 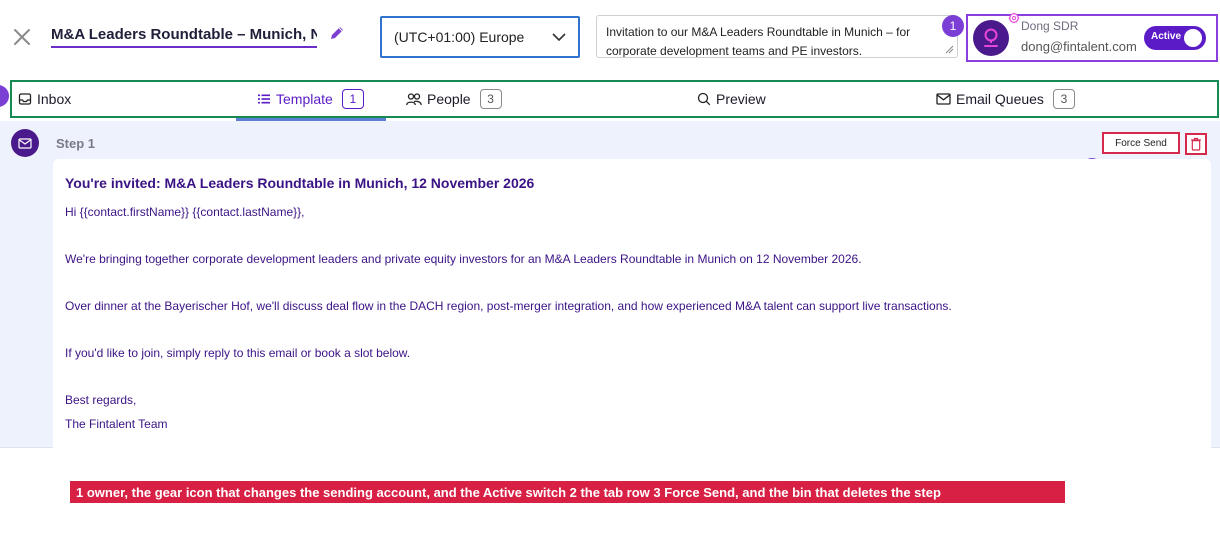 I want to click on tab-template: Template 1, so click(x=310, y=99).